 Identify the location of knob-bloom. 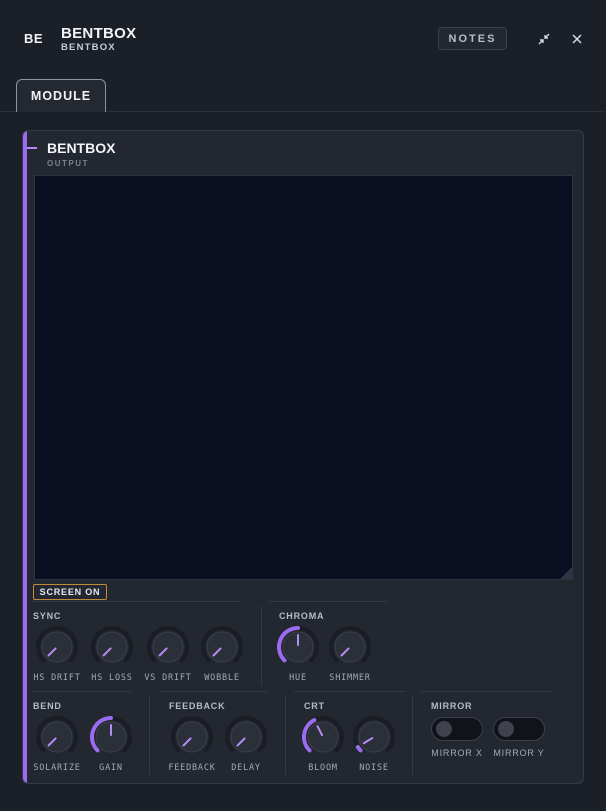
(323, 737).